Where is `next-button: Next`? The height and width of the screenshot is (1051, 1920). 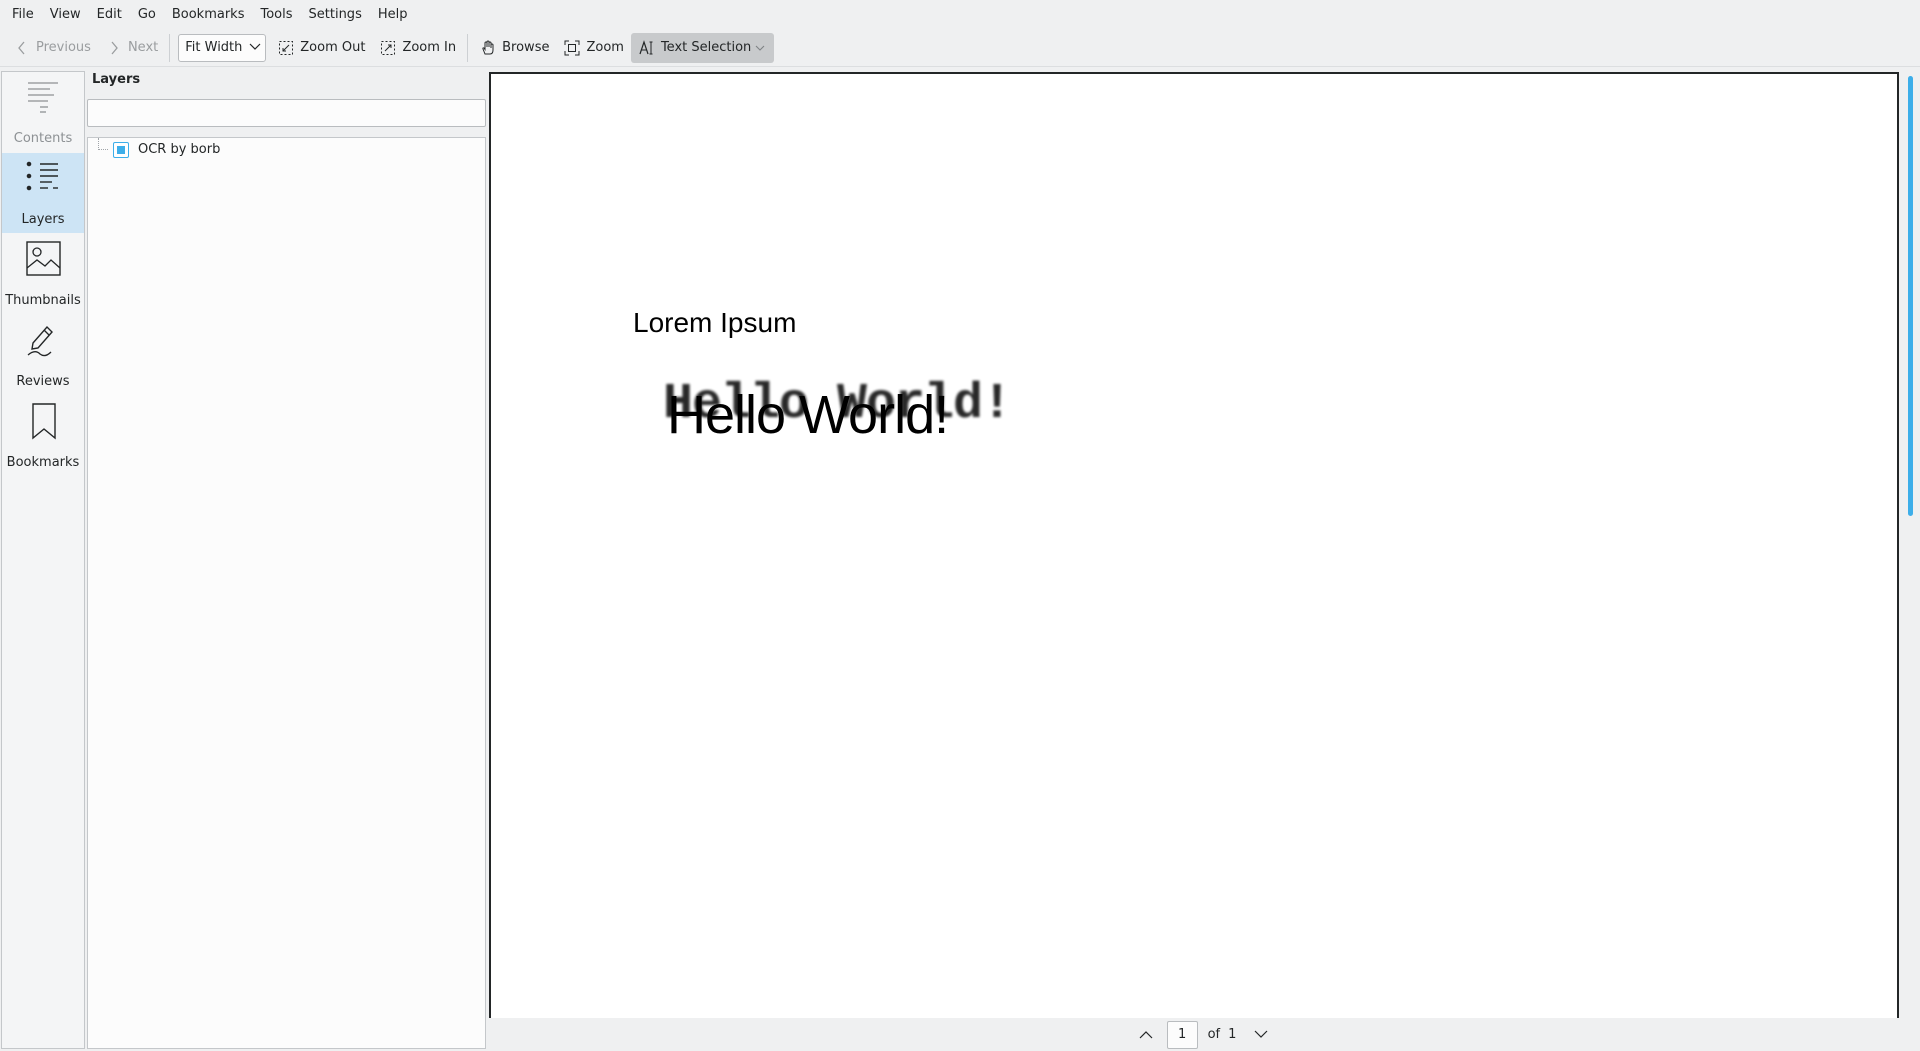
next-button: Next is located at coordinates (131, 48).